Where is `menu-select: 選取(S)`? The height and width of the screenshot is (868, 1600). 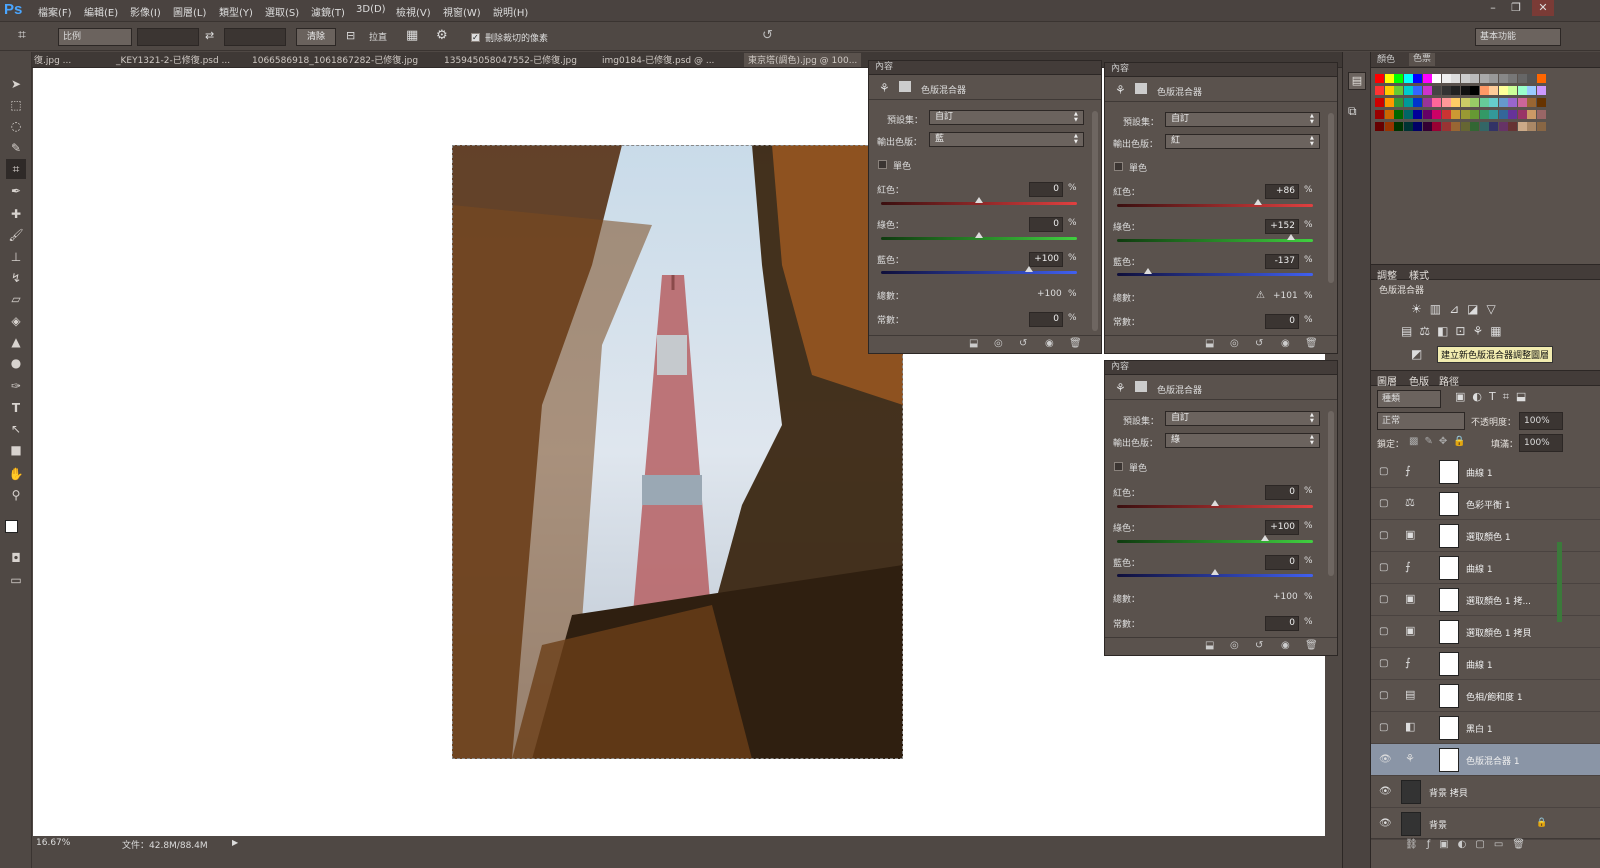
menu-select: 選取(S) is located at coordinates (282, 11).